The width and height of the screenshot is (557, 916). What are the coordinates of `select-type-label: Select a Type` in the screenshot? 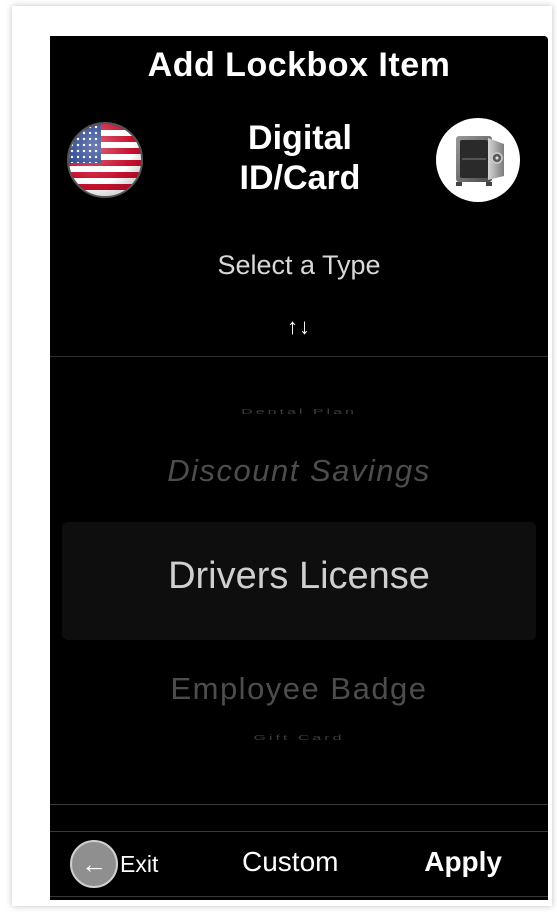 It's located at (299, 265).